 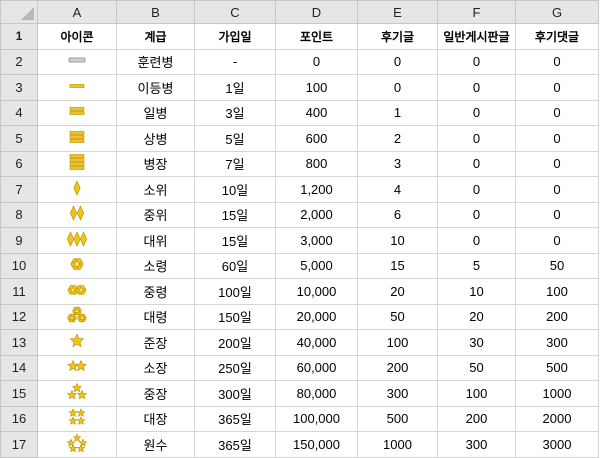 What do you see at coordinates (19, 367) in the screenshot?
I see `row-number: 14` at bounding box center [19, 367].